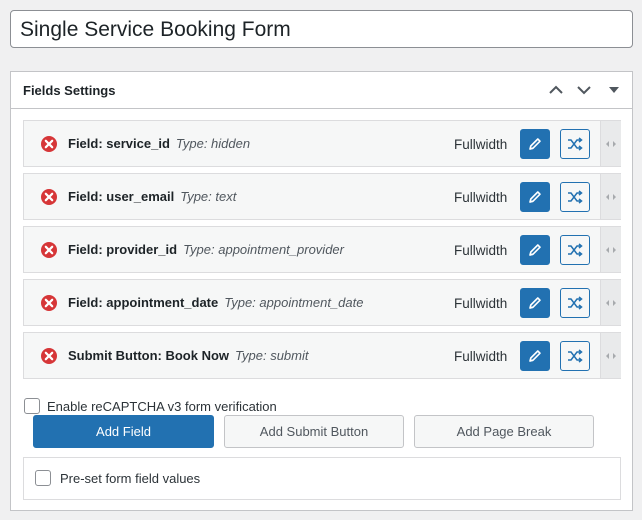  What do you see at coordinates (119, 143) in the screenshot?
I see `field-label: Field: service_id` at bounding box center [119, 143].